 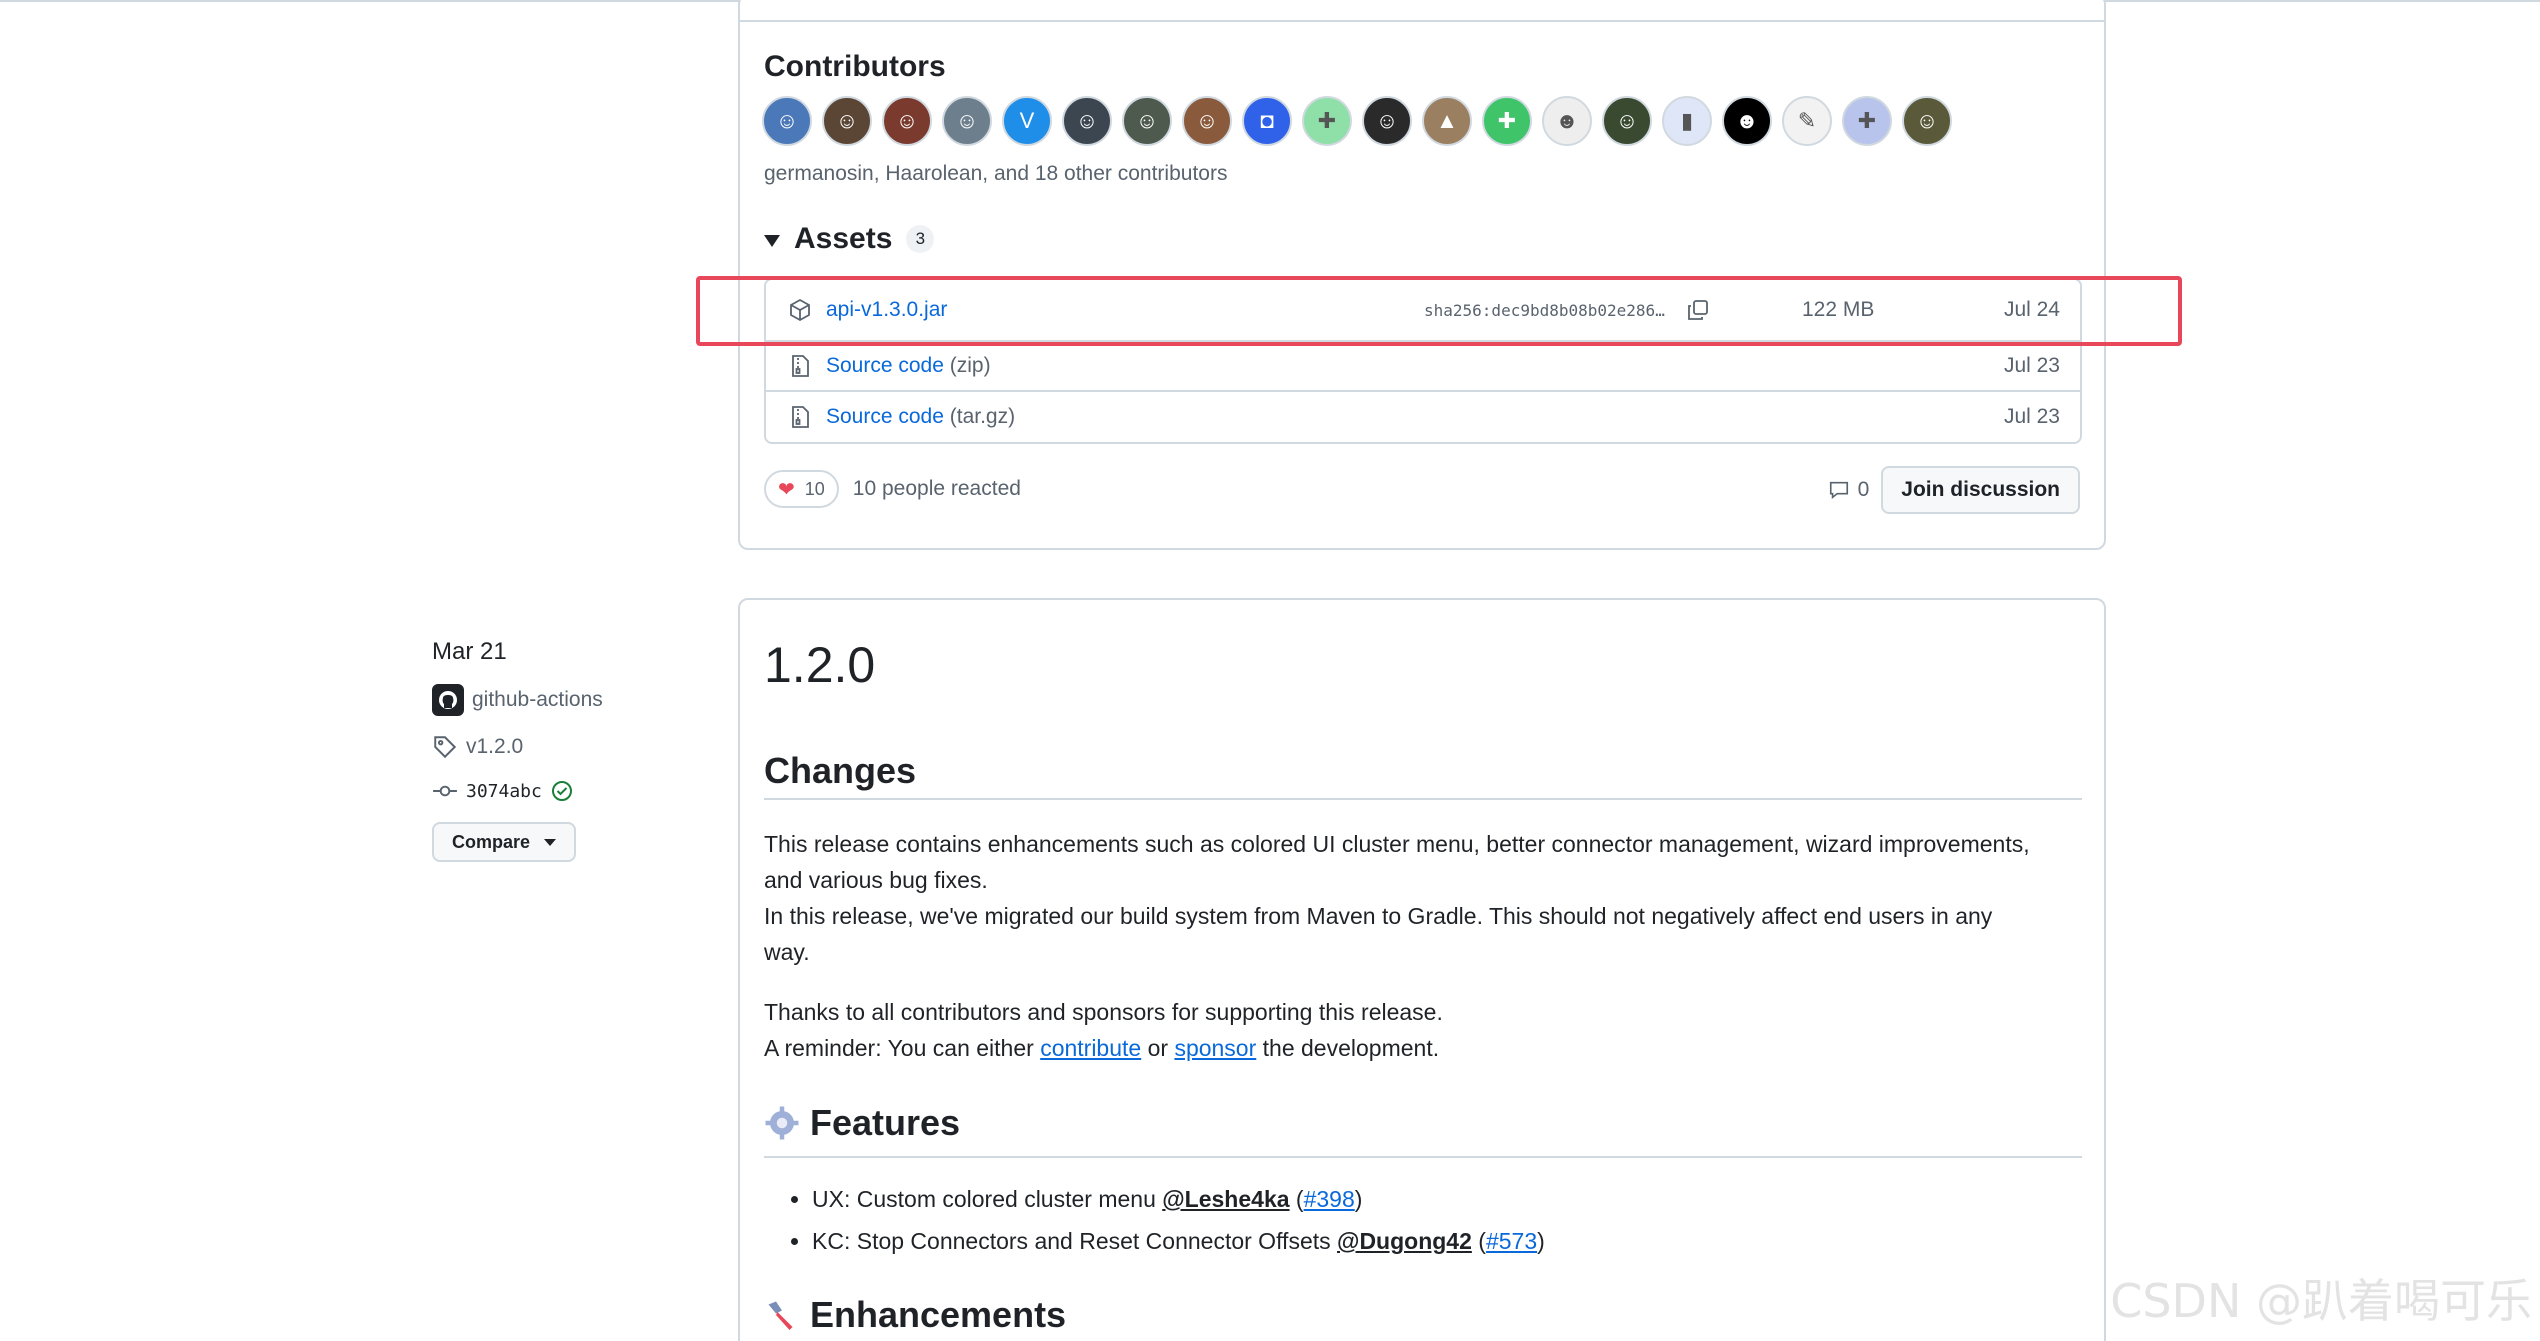 I want to click on join-discussion-button: Join discussion, so click(x=1980, y=490).